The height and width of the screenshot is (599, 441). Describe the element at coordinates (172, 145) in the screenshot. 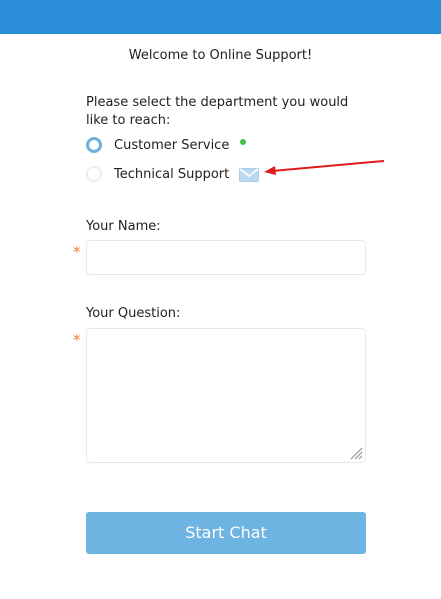

I see `radio-label-customer-service: Customer Service` at that location.